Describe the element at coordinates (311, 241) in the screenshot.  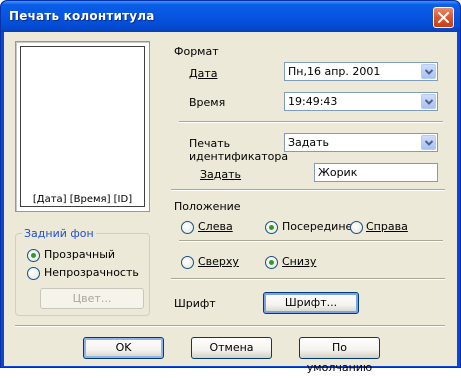
I see `position-separator` at that location.